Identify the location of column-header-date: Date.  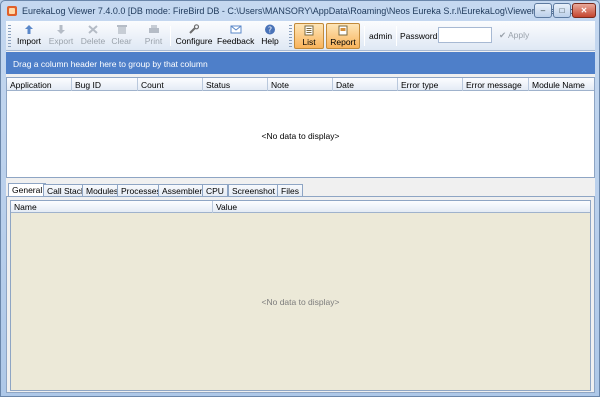
(345, 85).